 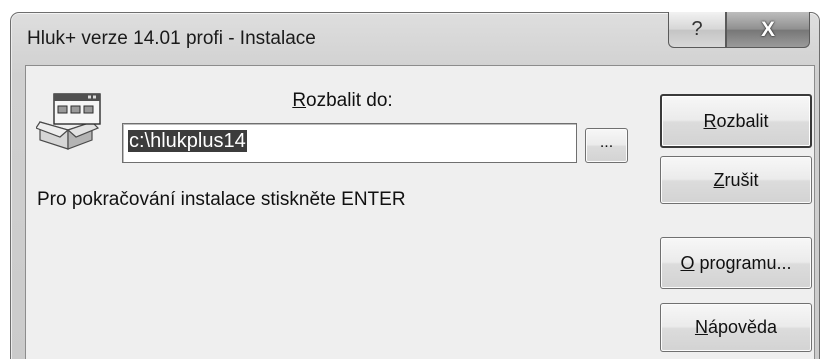 I want to click on help-icon: ?, so click(x=697, y=29).